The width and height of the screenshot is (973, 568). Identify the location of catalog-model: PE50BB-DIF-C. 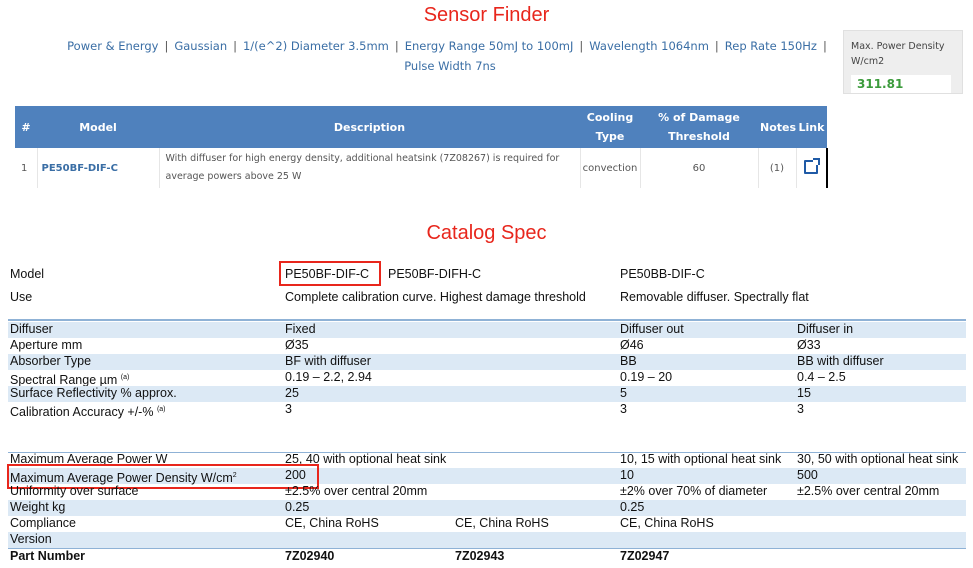
(662, 274).